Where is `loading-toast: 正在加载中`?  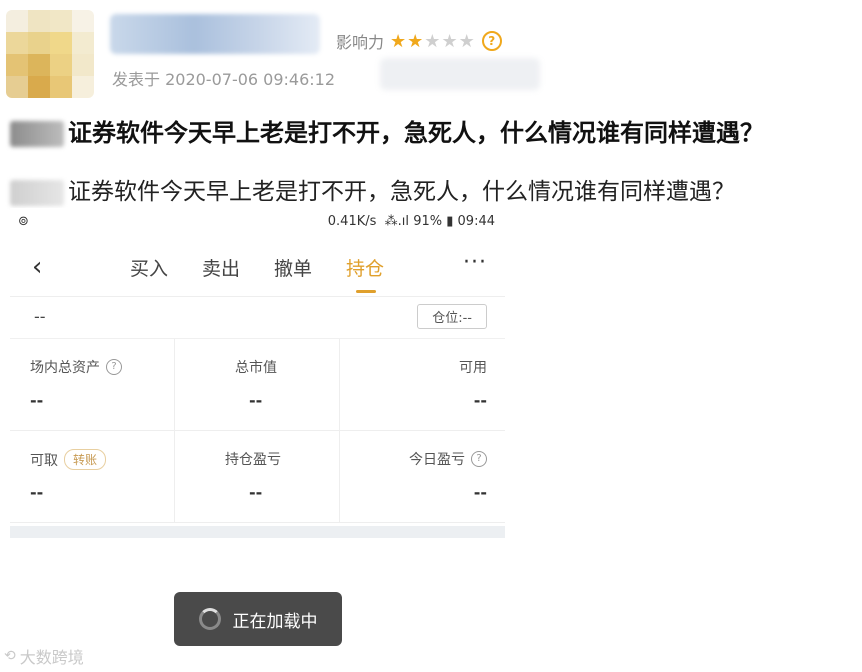
loading-toast: 正在加载中 is located at coordinates (258, 619).